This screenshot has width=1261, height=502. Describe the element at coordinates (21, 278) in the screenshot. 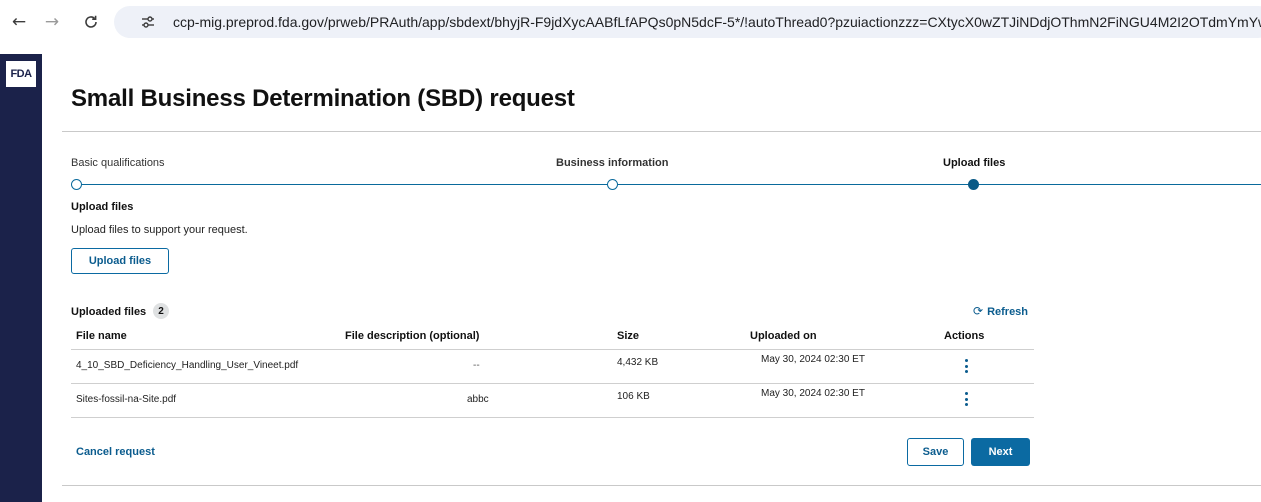

I see `app-sidebar: FDA` at that location.